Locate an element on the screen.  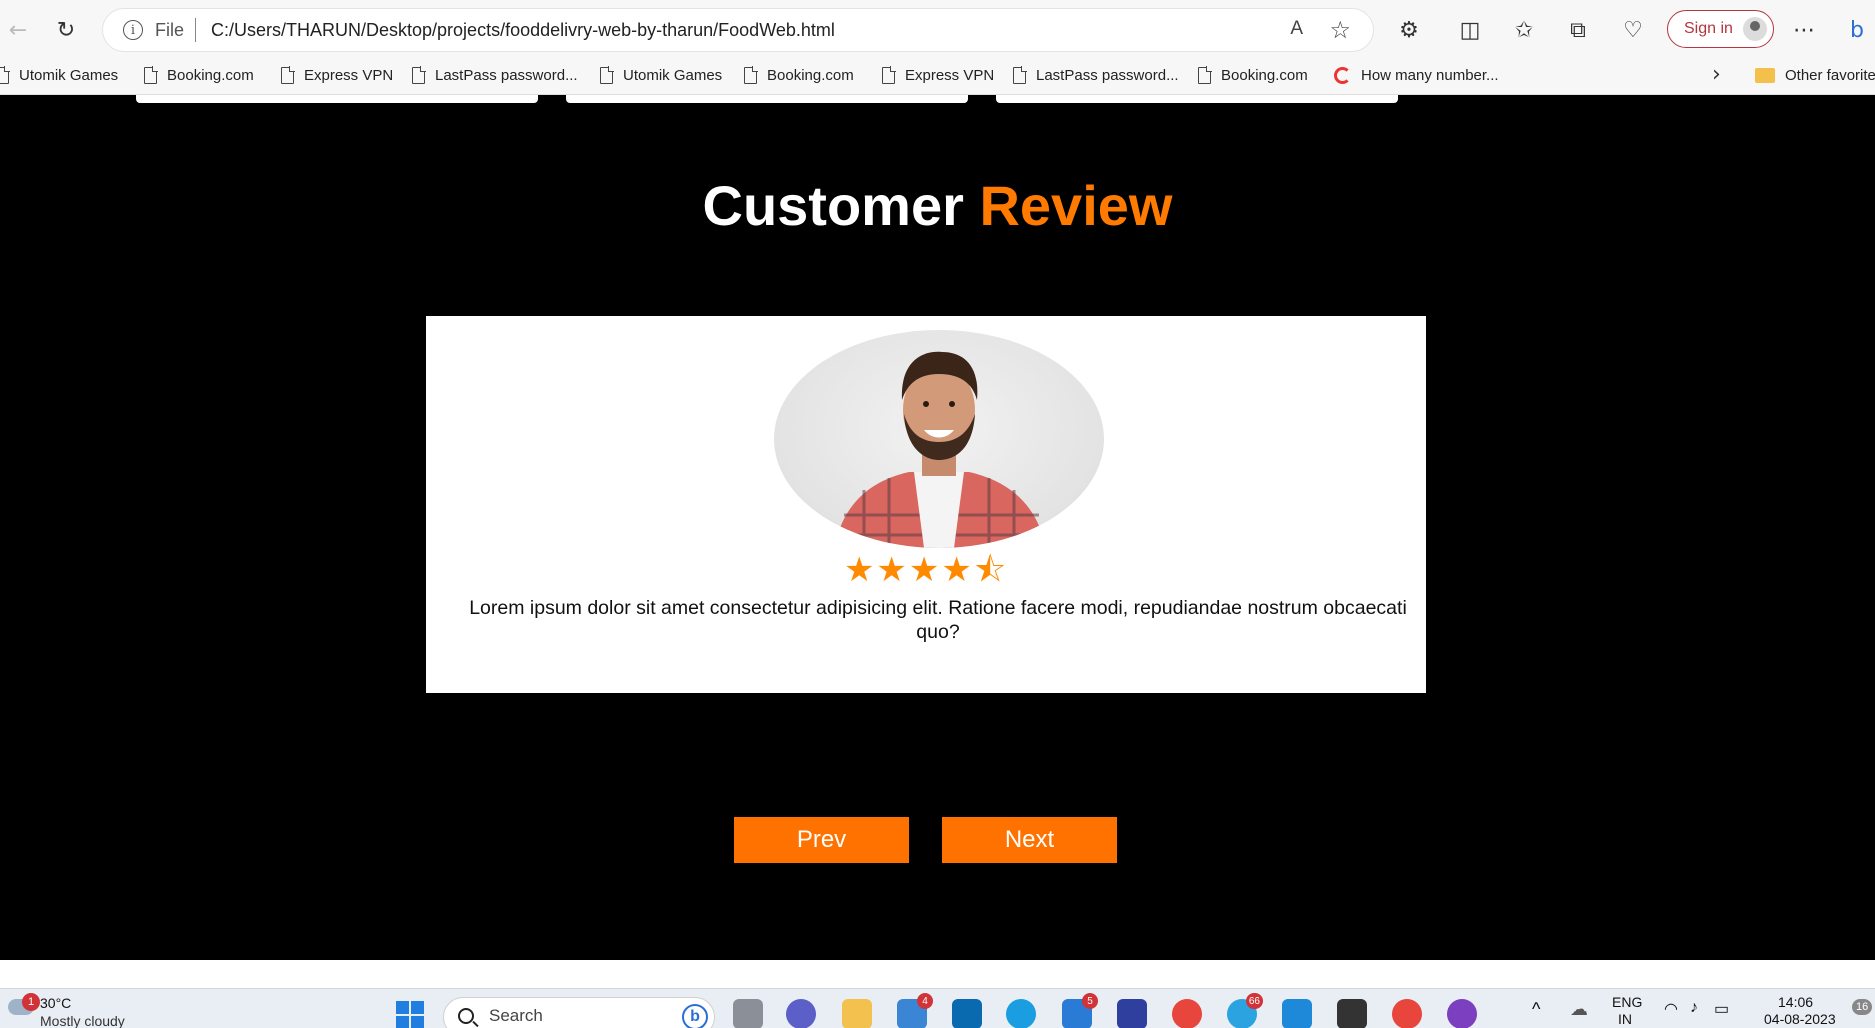
terminal-icon is located at coordinates (1352, 1013).